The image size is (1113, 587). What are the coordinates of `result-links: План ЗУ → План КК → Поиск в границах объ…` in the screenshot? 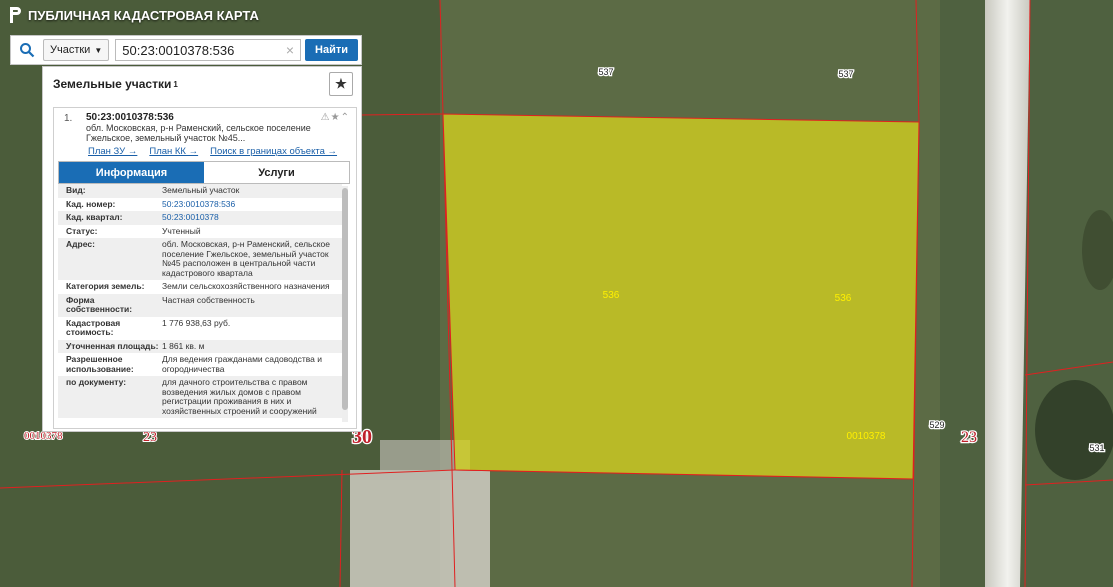 It's located at (212, 151).